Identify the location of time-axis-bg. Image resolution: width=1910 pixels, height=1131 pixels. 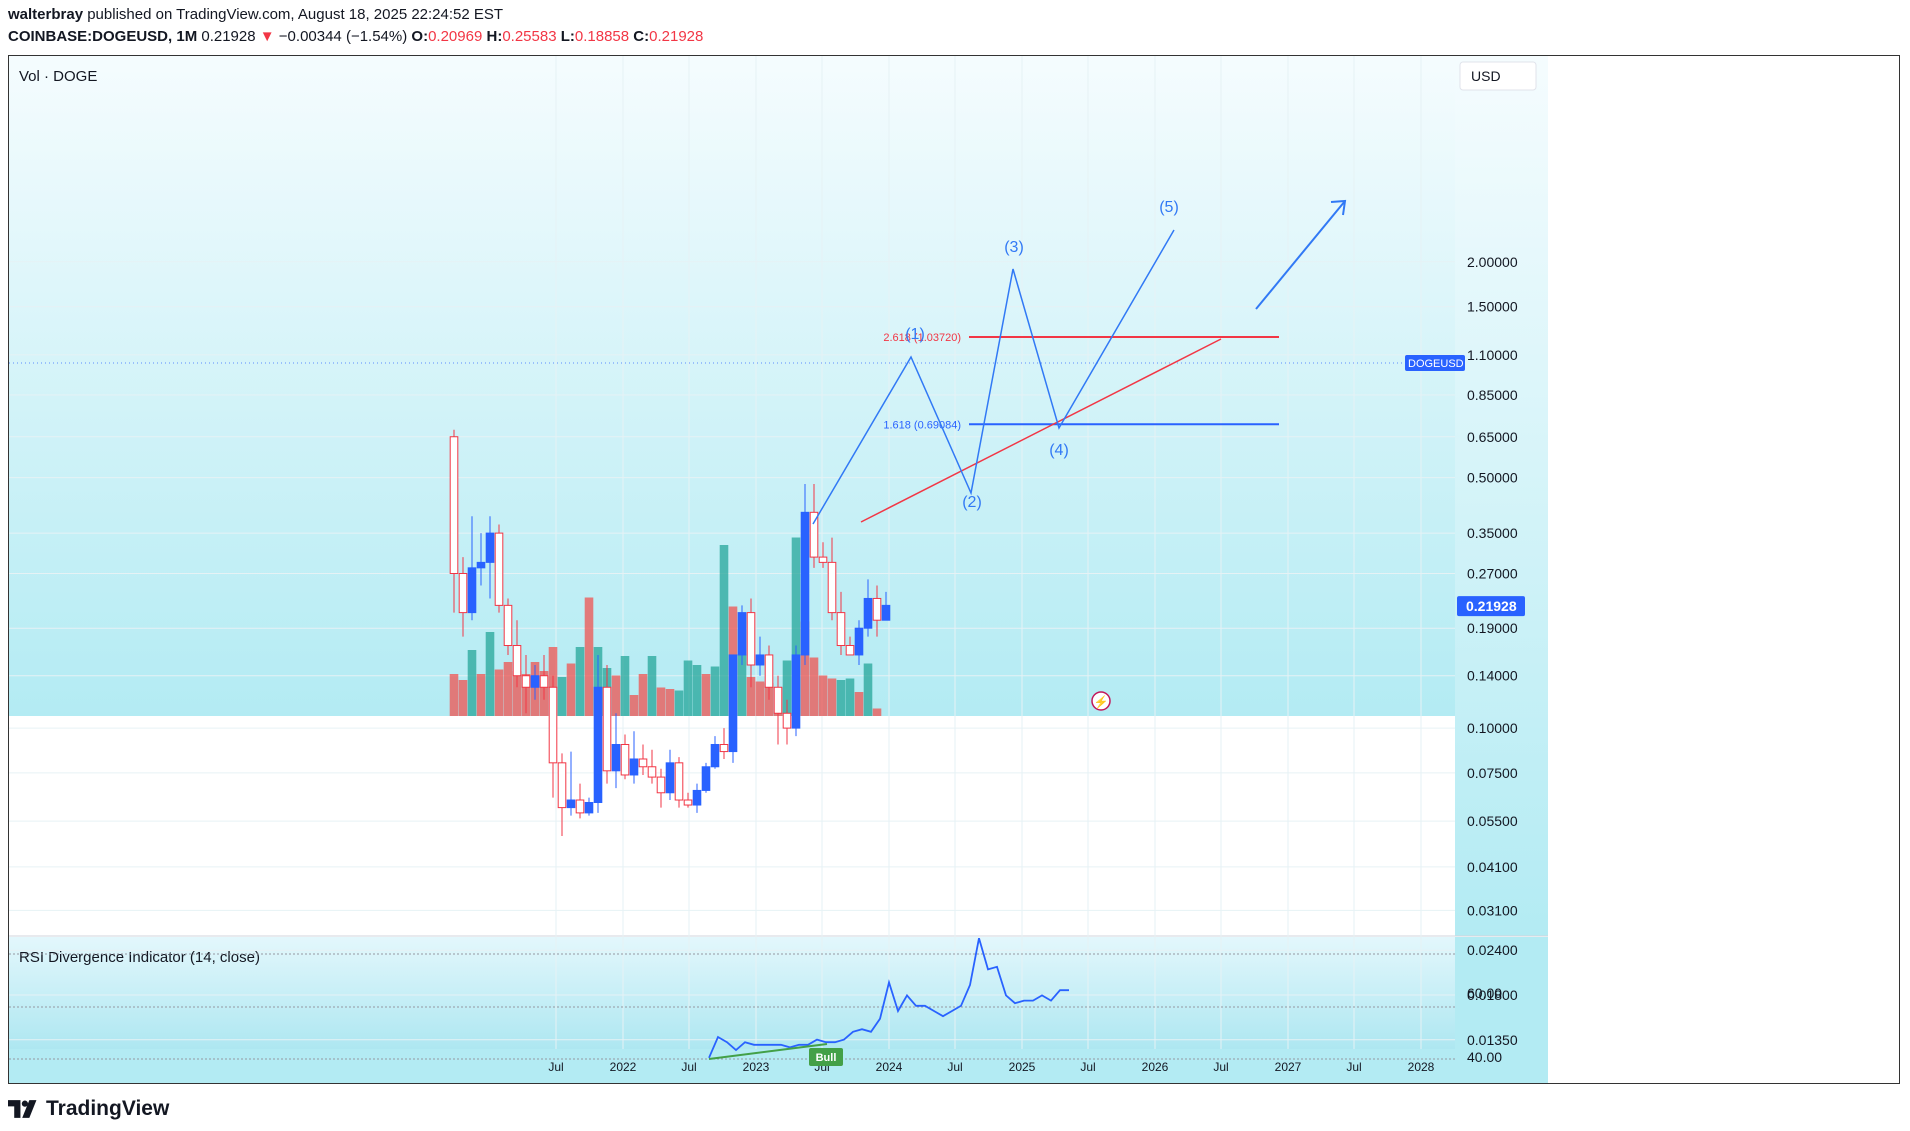
(732, 1066).